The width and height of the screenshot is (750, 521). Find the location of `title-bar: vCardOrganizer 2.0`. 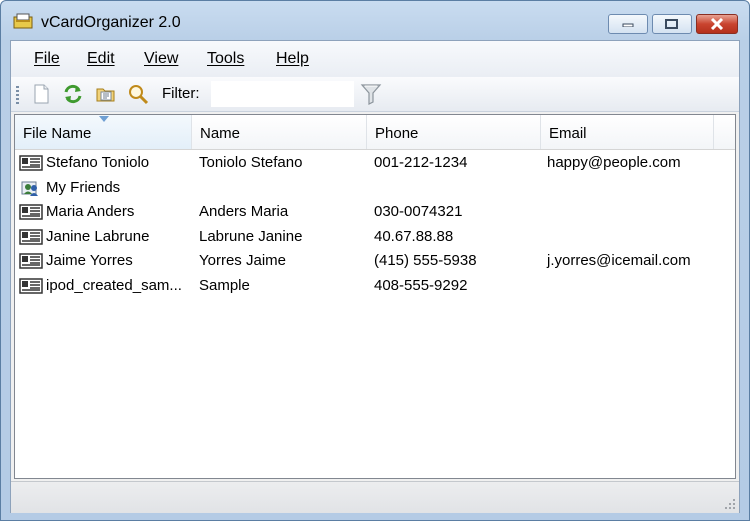

title-bar: vCardOrganizer 2.0 is located at coordinates (375, 20).